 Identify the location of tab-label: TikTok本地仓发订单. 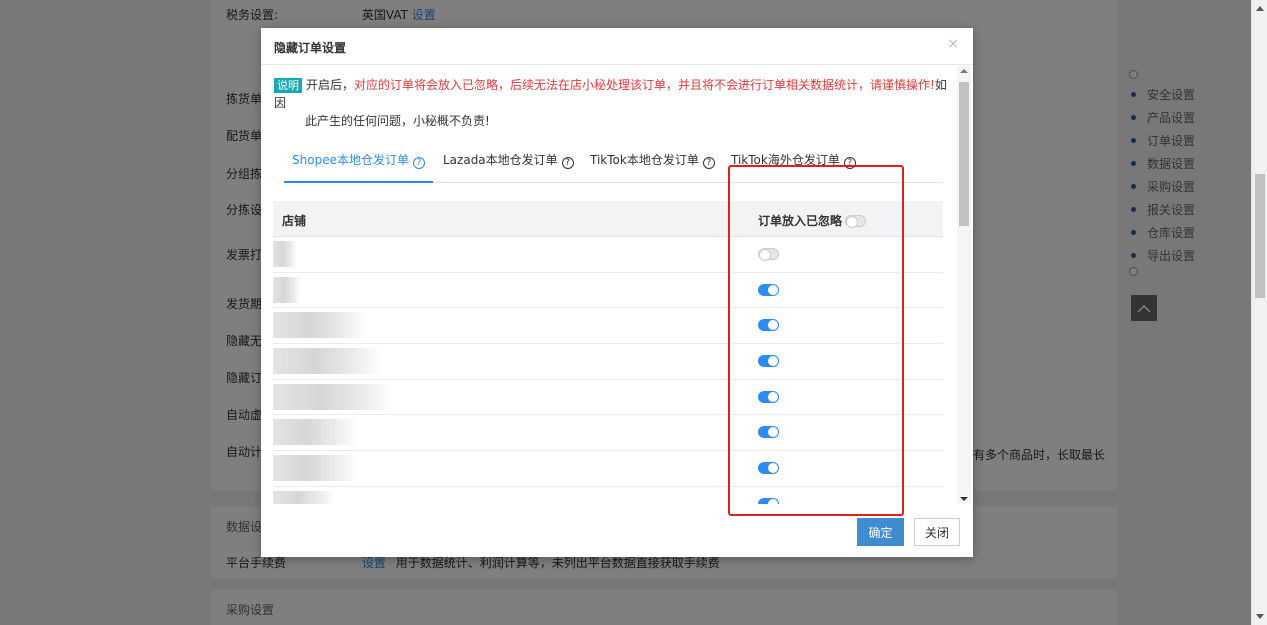
(644, 160).